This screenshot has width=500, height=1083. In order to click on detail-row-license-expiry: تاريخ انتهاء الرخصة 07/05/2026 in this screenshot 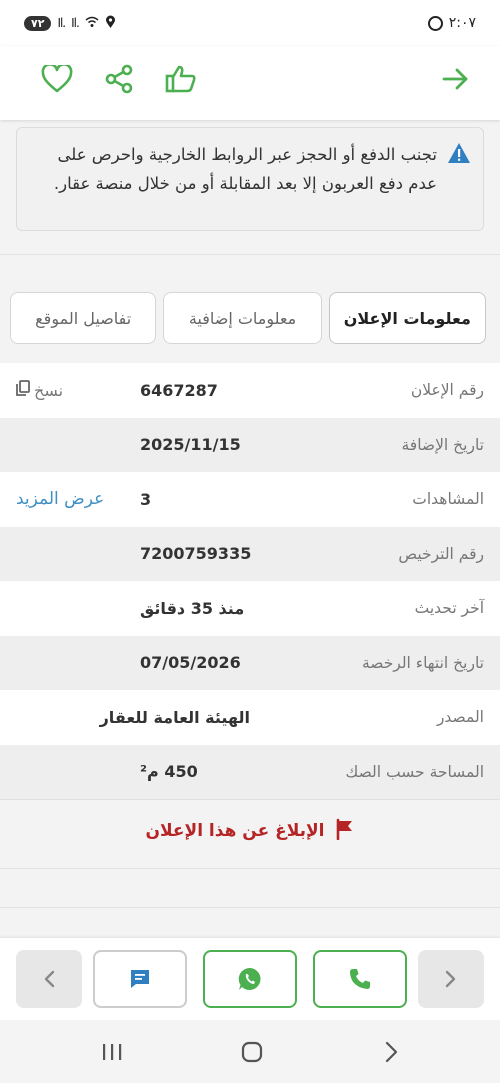, I will do `click(250, 662)`.